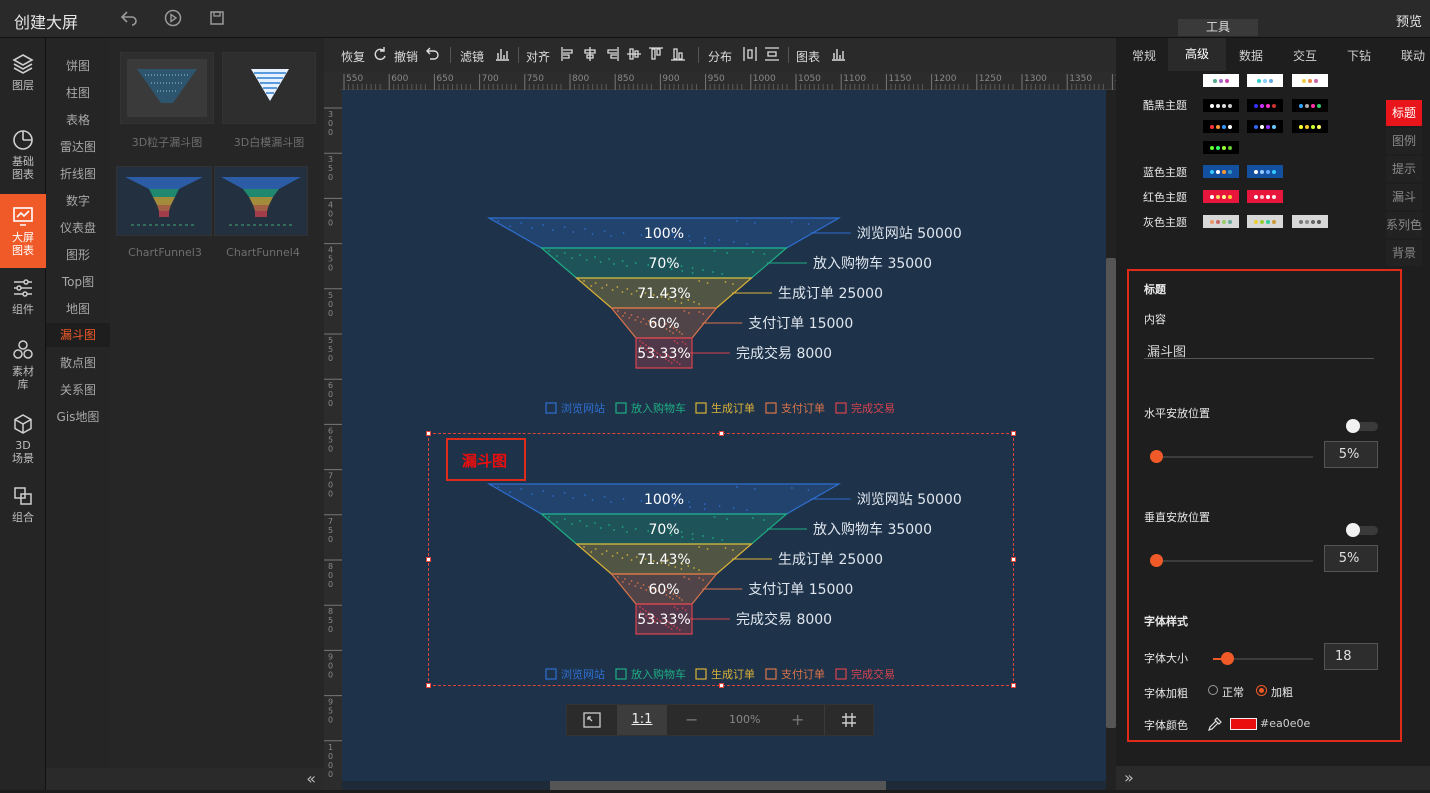 The height and width of the screenshot is (793, 1430). What do you see at coordinates (78, 227) in the screenshot?
I see `menu-item: 仪表盘` at bounding box center [78, 227].